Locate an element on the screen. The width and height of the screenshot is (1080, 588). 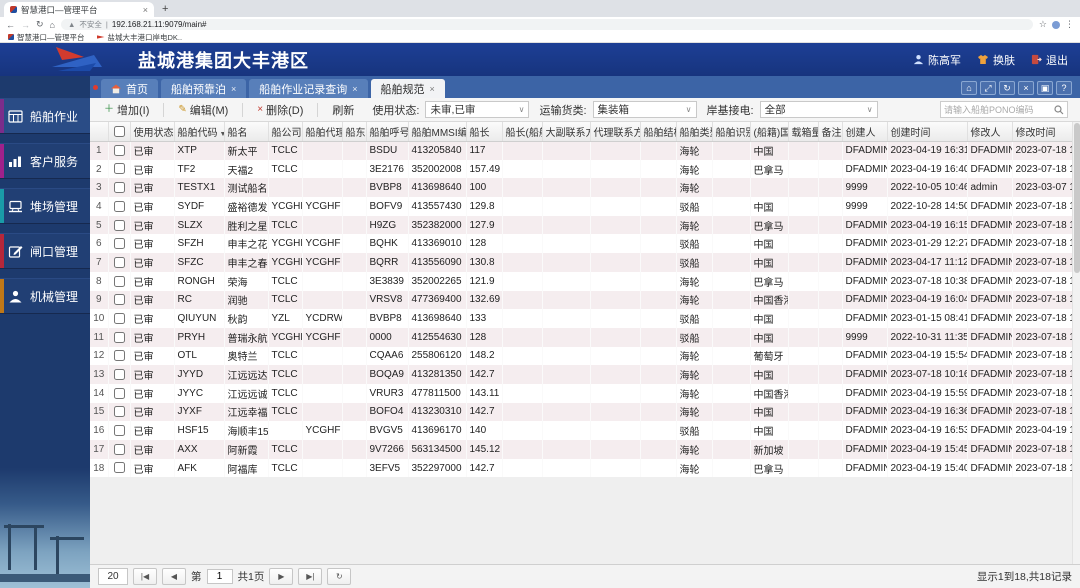
column-header: 船舶结构 is located at coordinates (658, 132).